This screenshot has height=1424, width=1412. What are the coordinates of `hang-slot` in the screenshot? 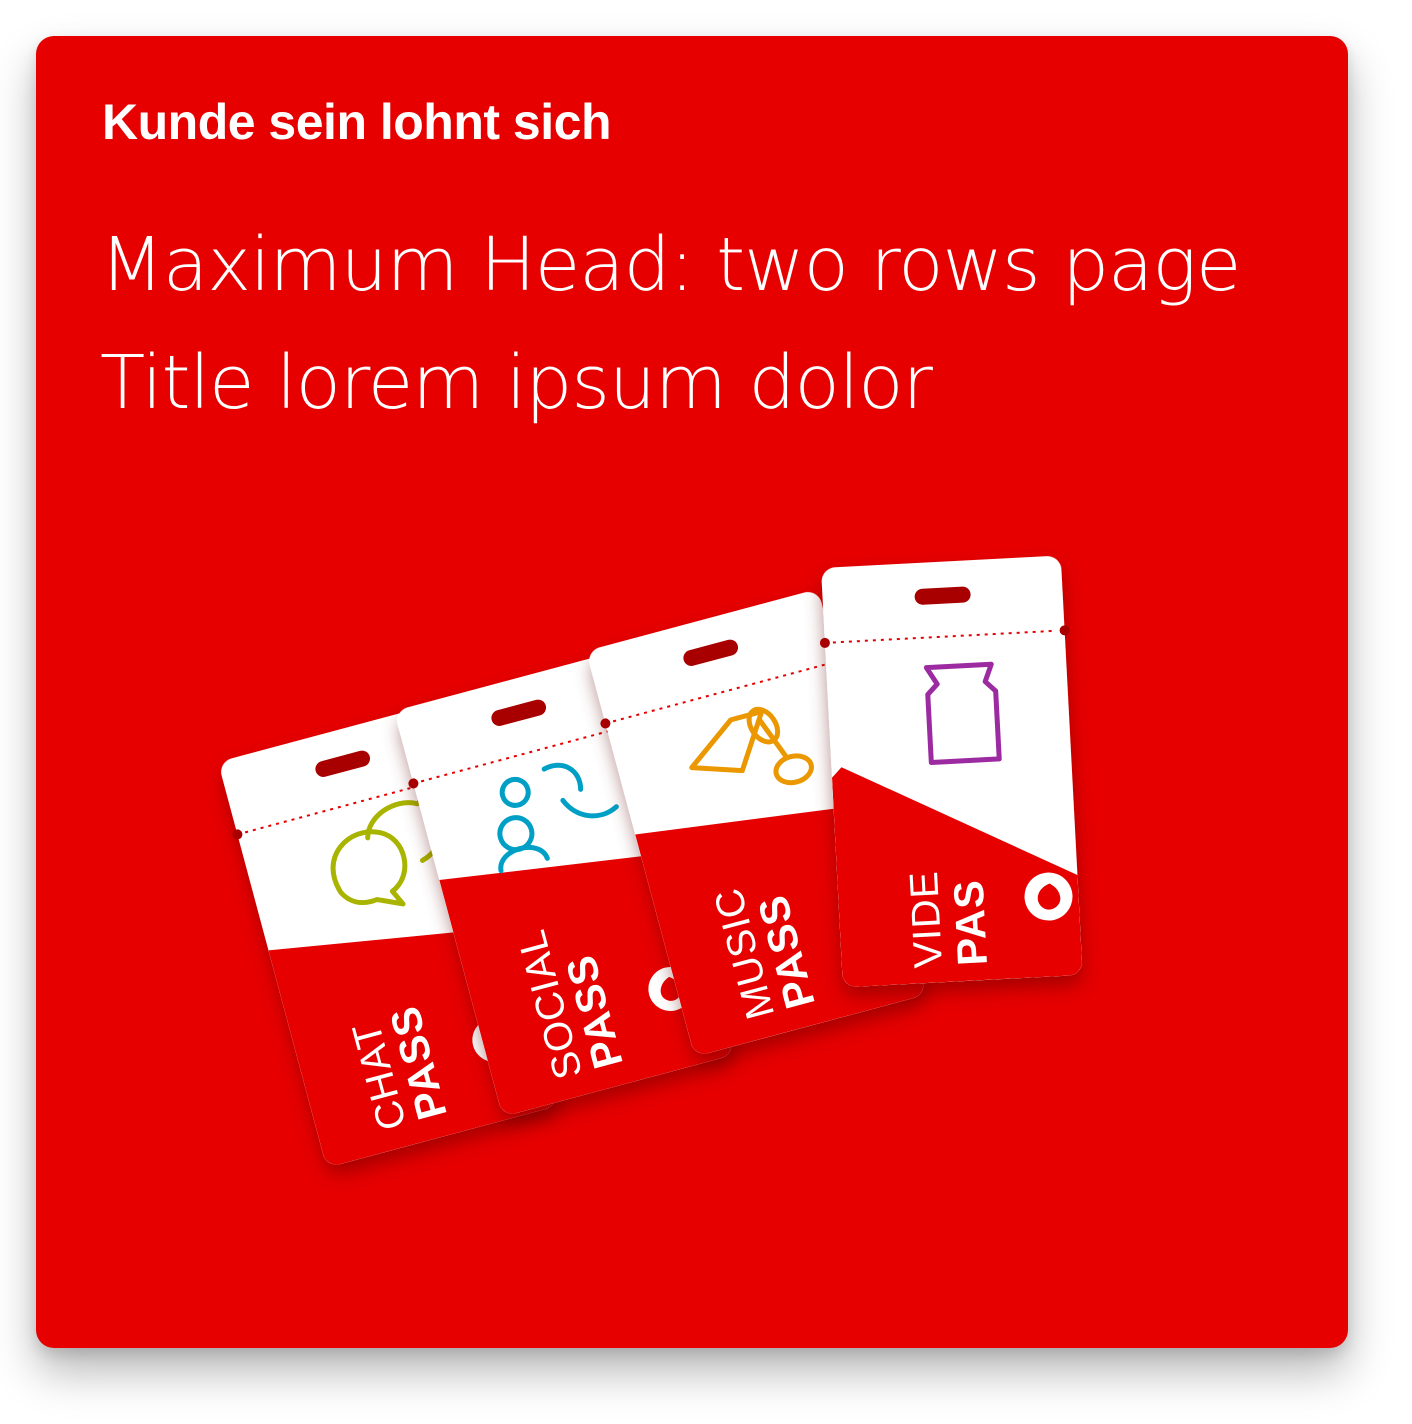 It's located at (942, 595).